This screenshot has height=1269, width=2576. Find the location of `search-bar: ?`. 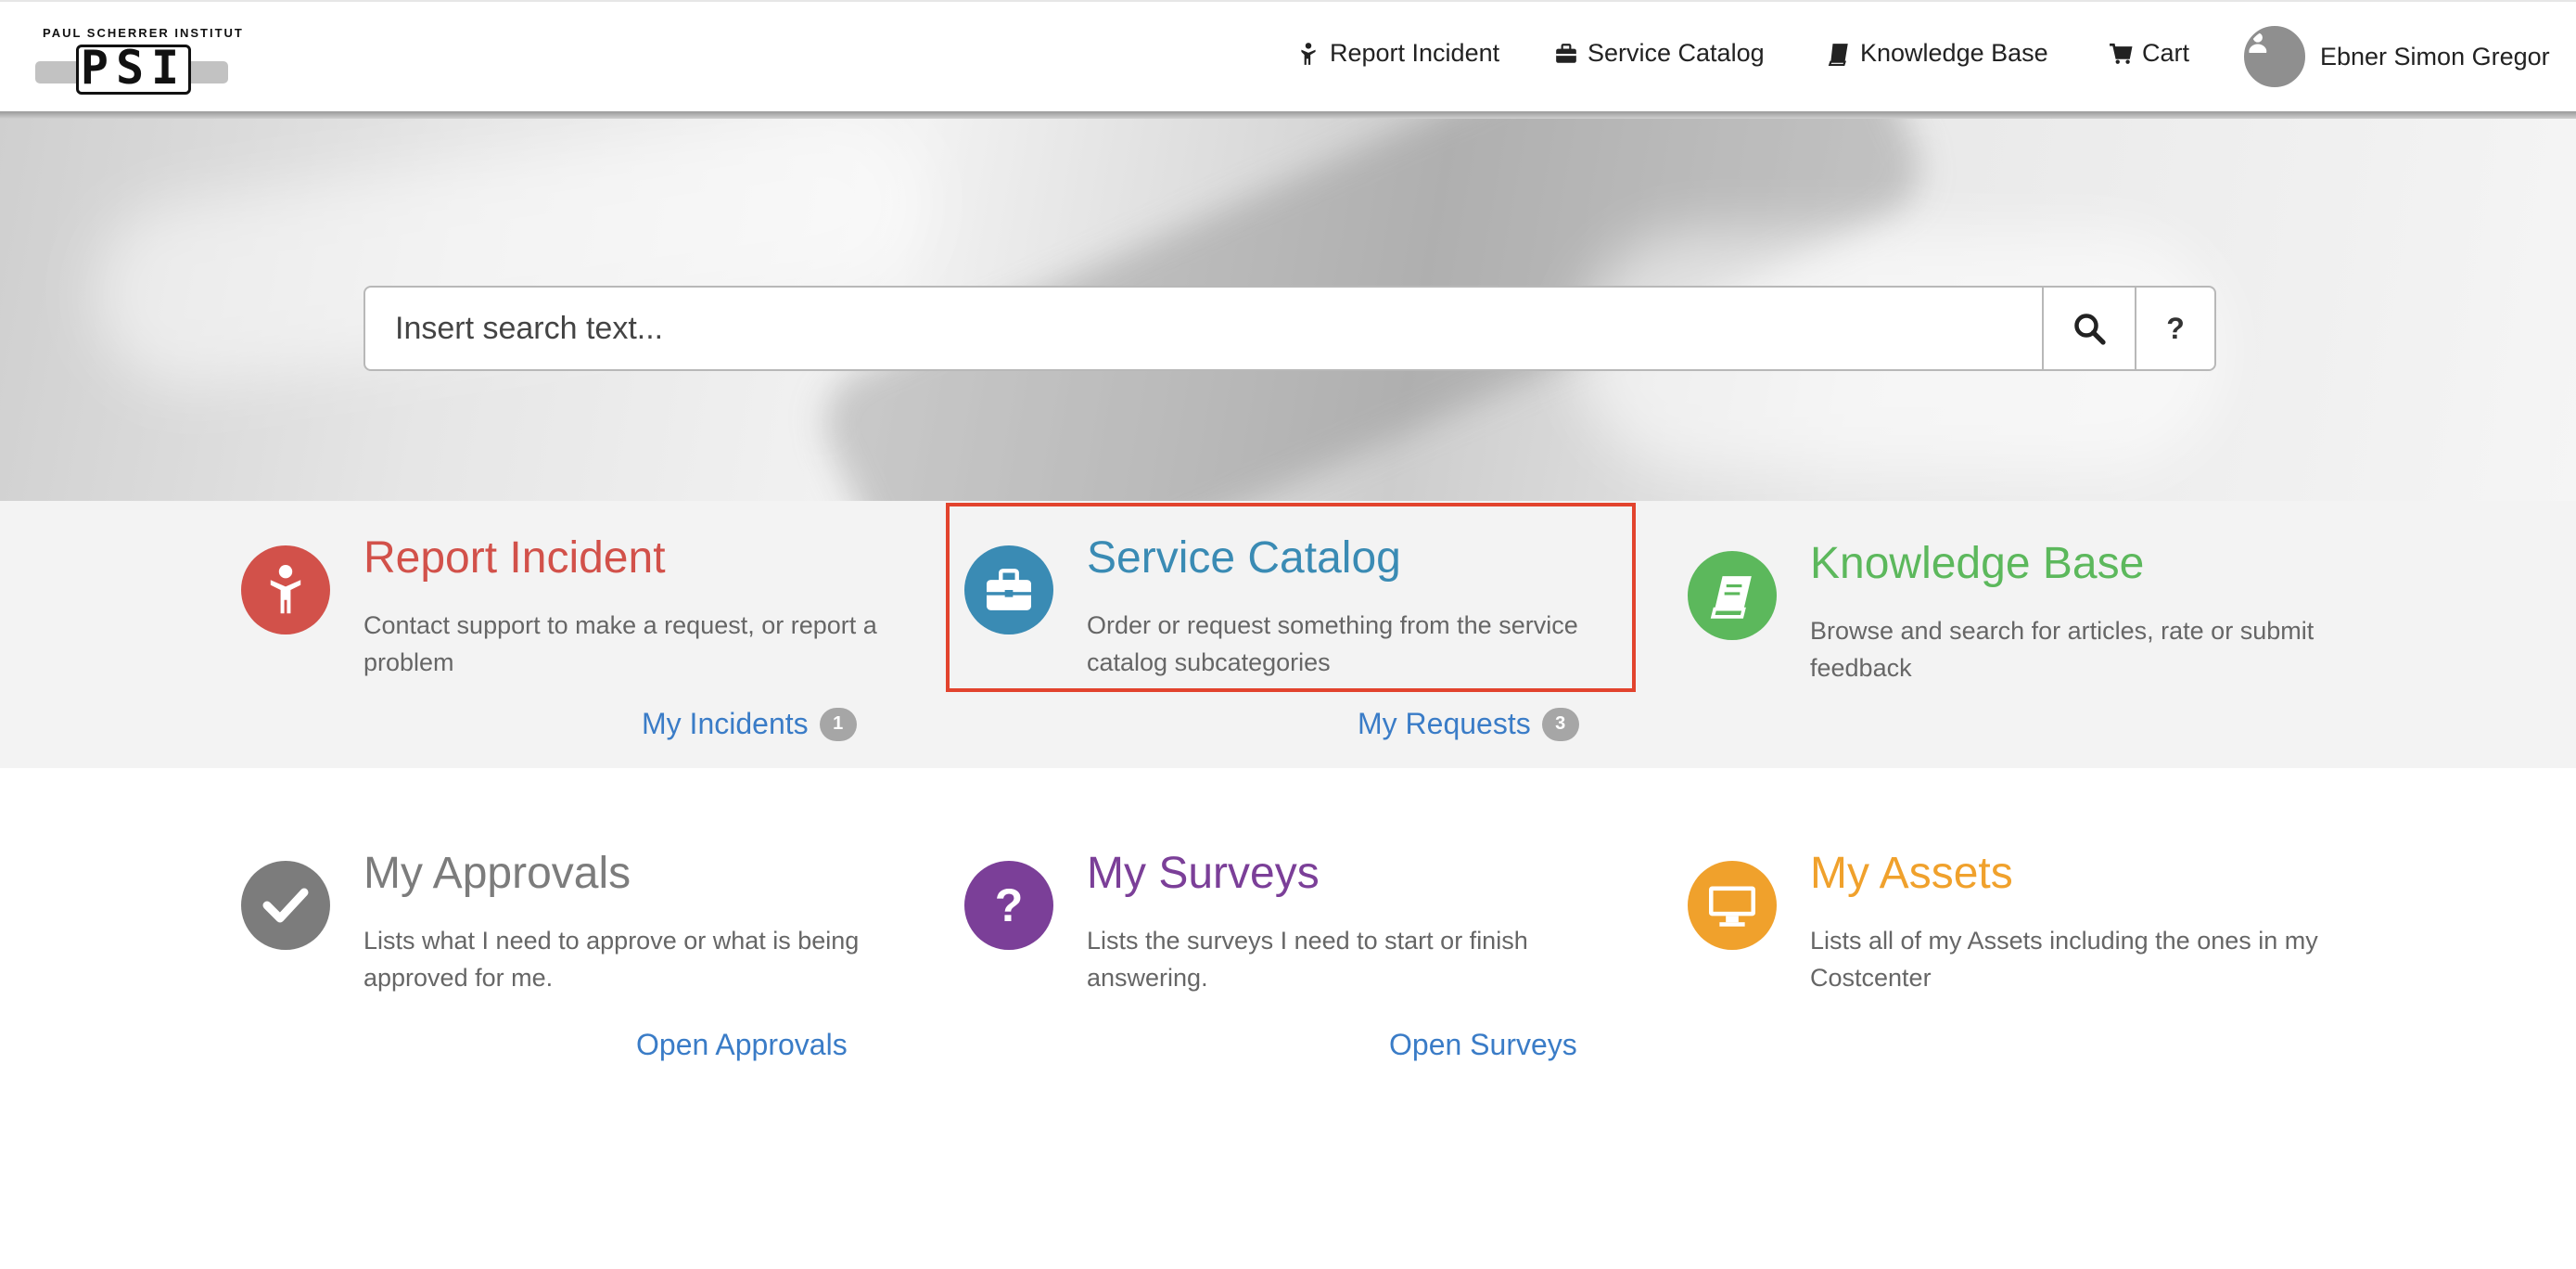

search-bar: ? is located at coordinates (1290, 329).